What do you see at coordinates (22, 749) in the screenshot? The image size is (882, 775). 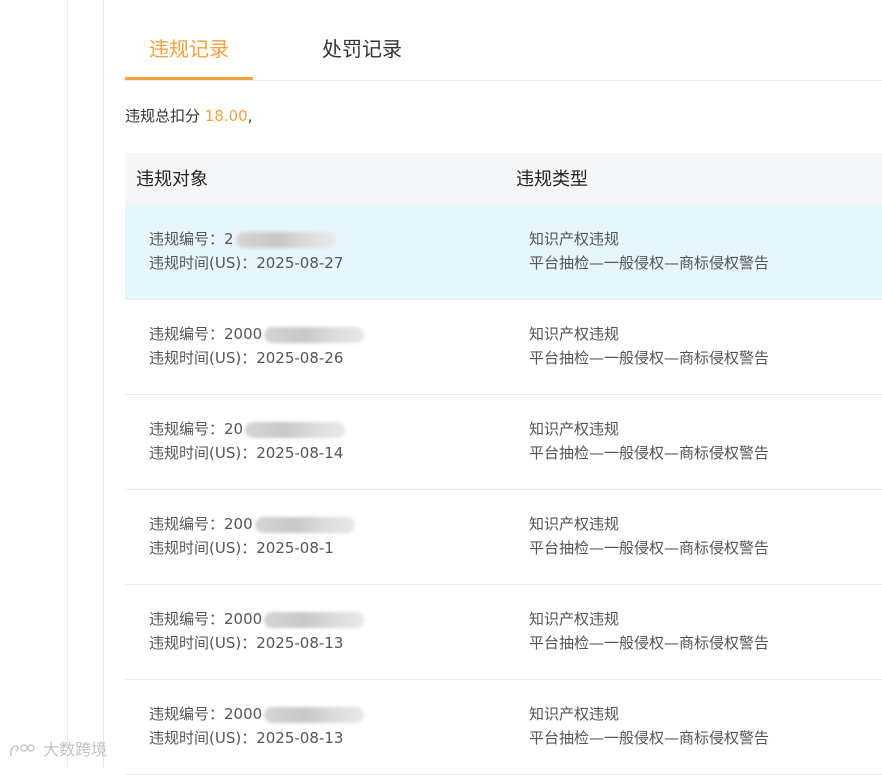 I see `watermark-logo-icon` at bounding box center [22, 749].